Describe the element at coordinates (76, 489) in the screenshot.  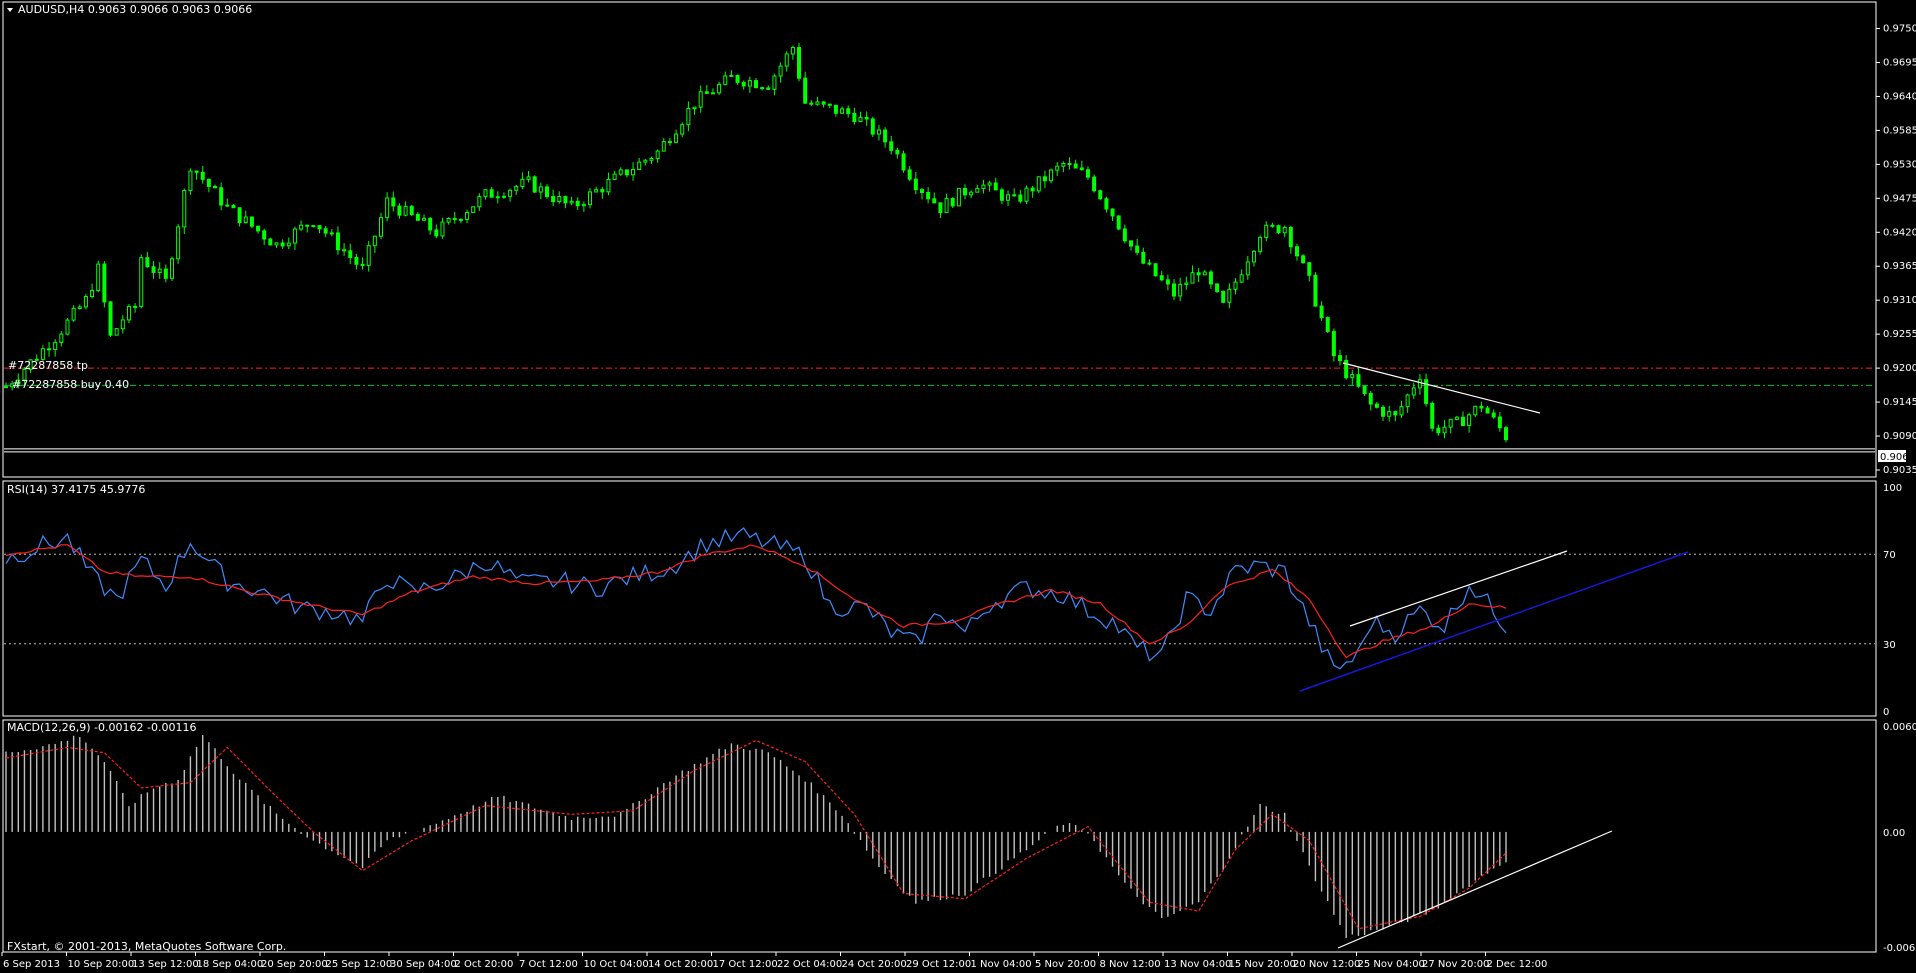
I see `rsi-header: RSI(14) 37.4175 45.9776` at that location.